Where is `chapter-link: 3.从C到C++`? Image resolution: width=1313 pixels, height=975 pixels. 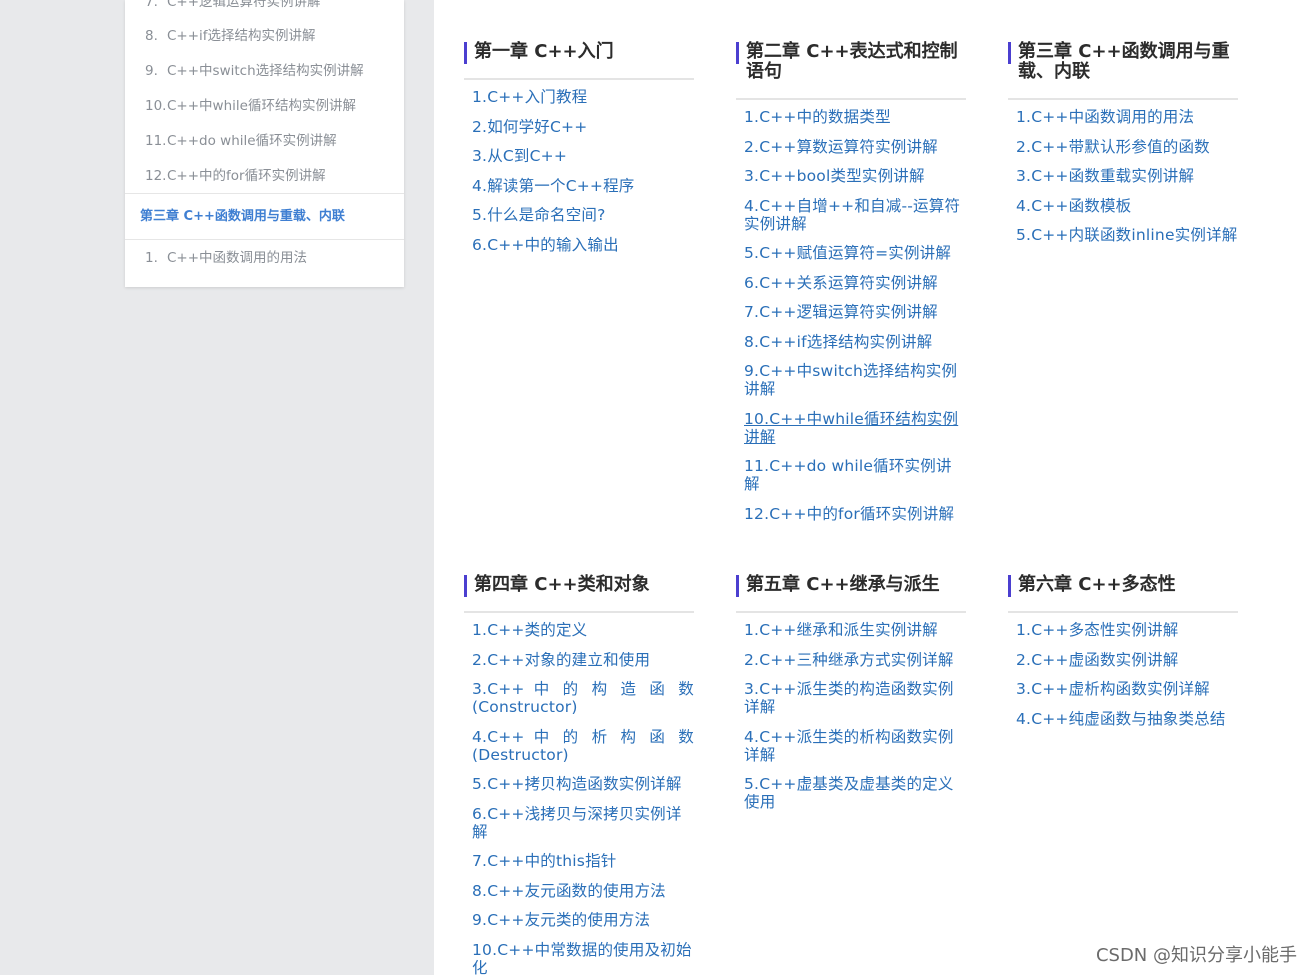 chapter-link: 3.从C到C++ is located at coordinates (583, 156).